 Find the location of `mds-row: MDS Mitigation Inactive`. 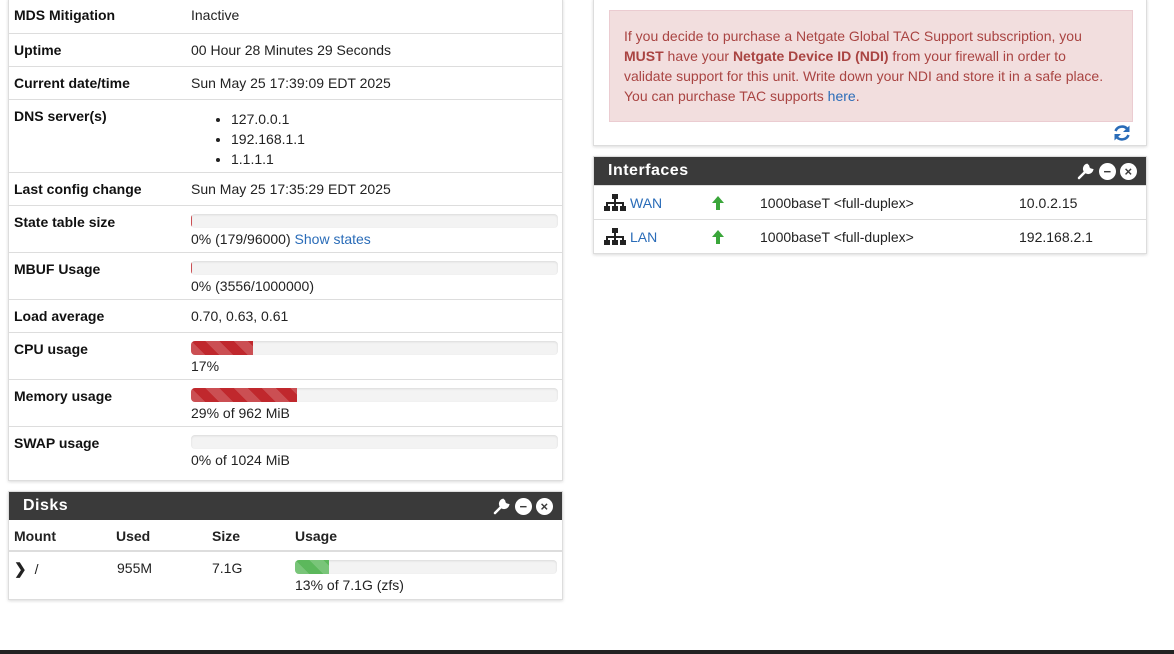

mds-row: MDS Mitigation Inactive is located at coordinates (285, 16).